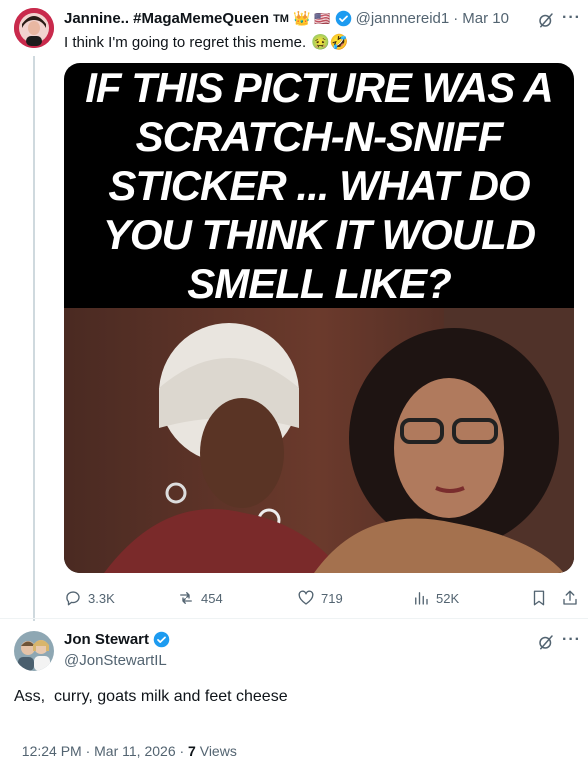 This screenshot has height=759, width=588. Describe the element at coordinates (294, 618) in the screenshot. I see `divider` at that location.